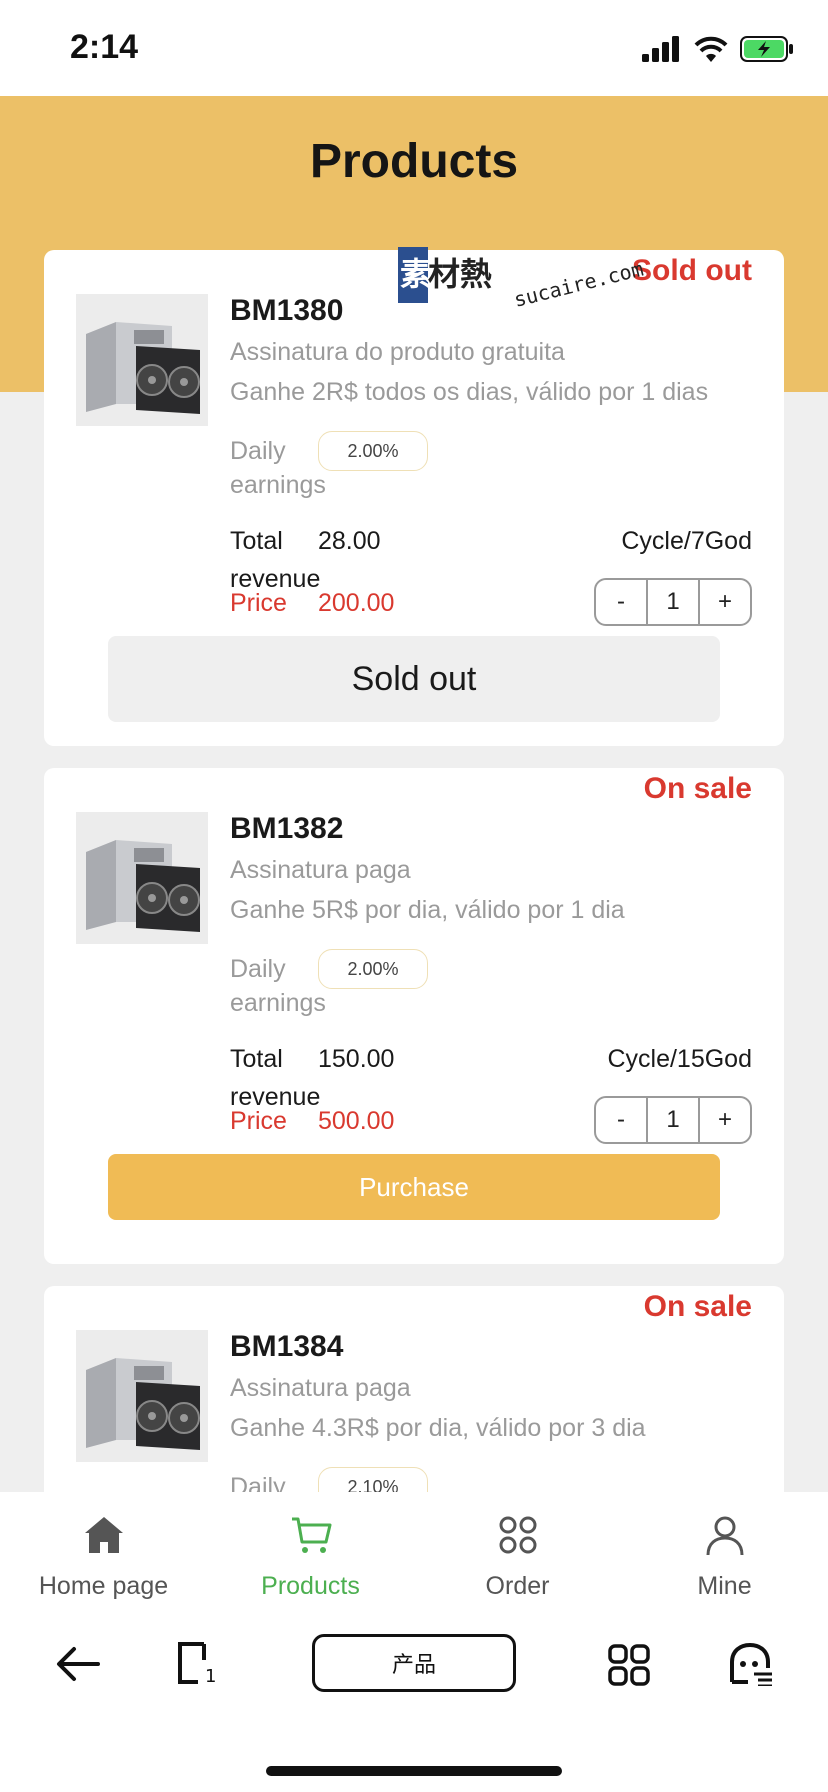 The height and width of the screenshot is (1792, 828). What do you see at coordinates (356, 1121) in the screenshot?
I see `price-value: 500.00` at bounding box center [356, 1121].